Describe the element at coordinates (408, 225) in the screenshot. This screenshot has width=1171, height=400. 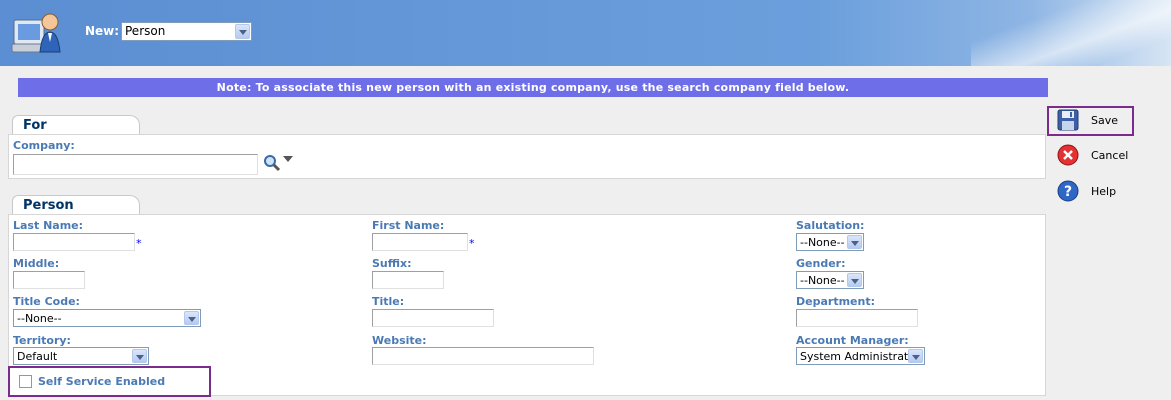
I see `first-name-label: First Name:` at that location.